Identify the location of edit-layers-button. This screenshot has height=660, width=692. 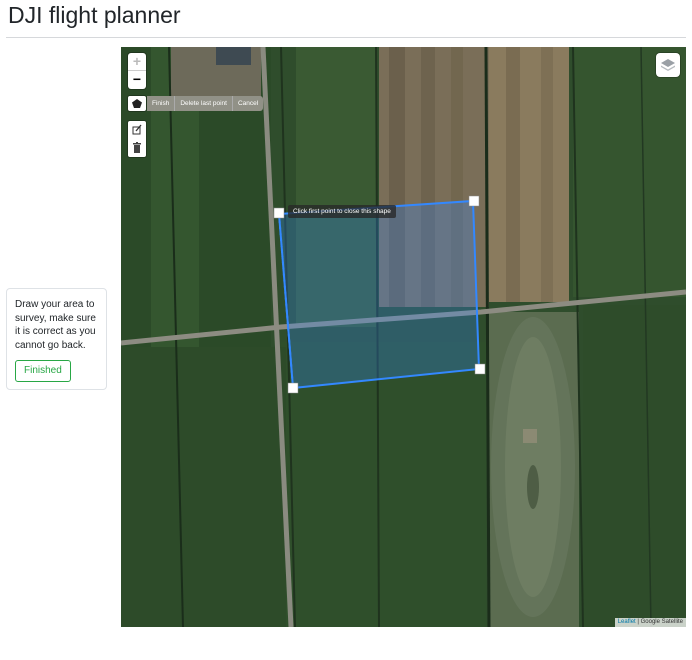
(137, 130).